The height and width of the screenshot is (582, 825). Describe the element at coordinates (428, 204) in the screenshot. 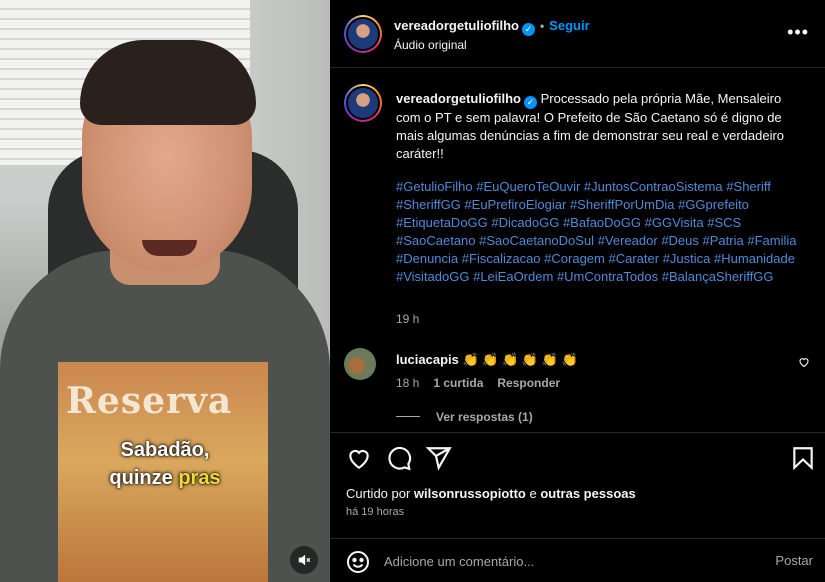

I see `hashtag-link: #SheriffGG` at that location.